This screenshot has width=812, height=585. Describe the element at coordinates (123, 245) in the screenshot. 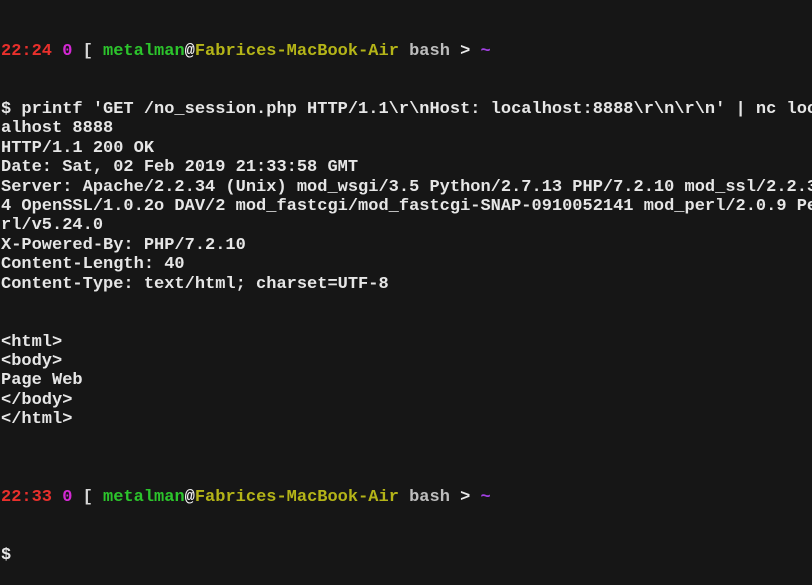

I see `output-line: X-Powered-By: PHP/7.2.10` at that location.